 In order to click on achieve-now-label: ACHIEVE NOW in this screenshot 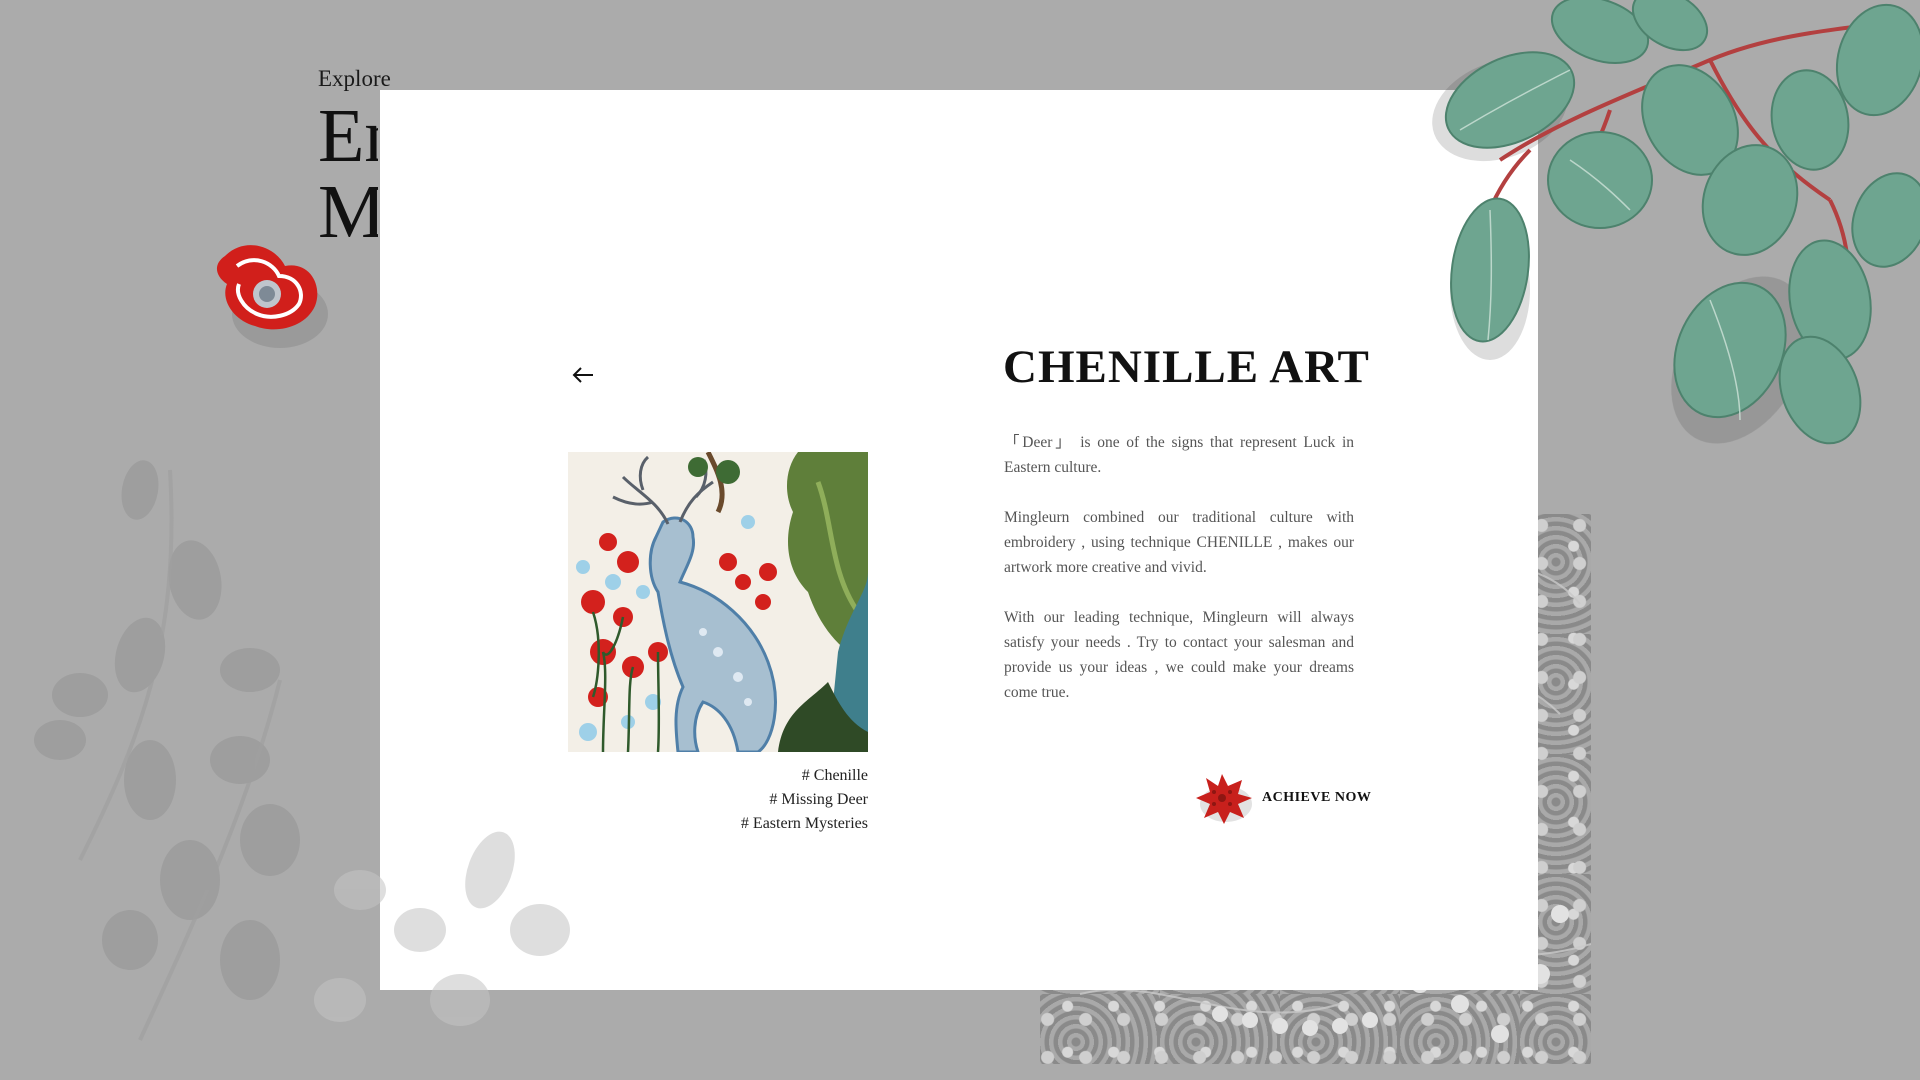, I will do `click(1317, 797)`.